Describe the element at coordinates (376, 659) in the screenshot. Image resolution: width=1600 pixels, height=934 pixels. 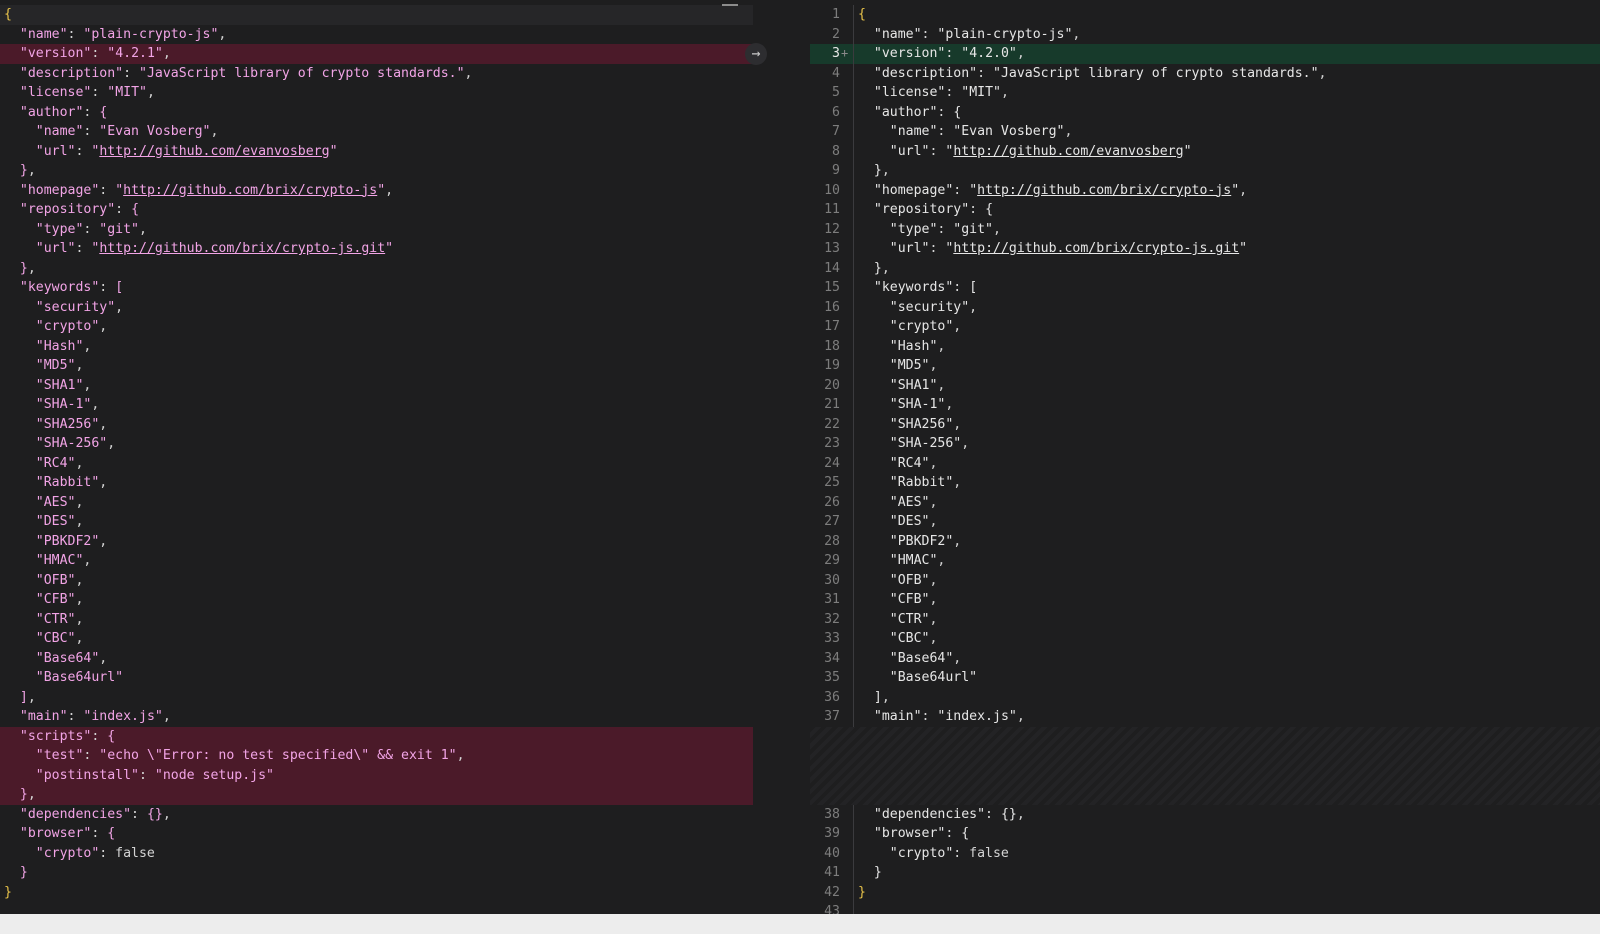
I see `code-line: "Base64",` at that location.